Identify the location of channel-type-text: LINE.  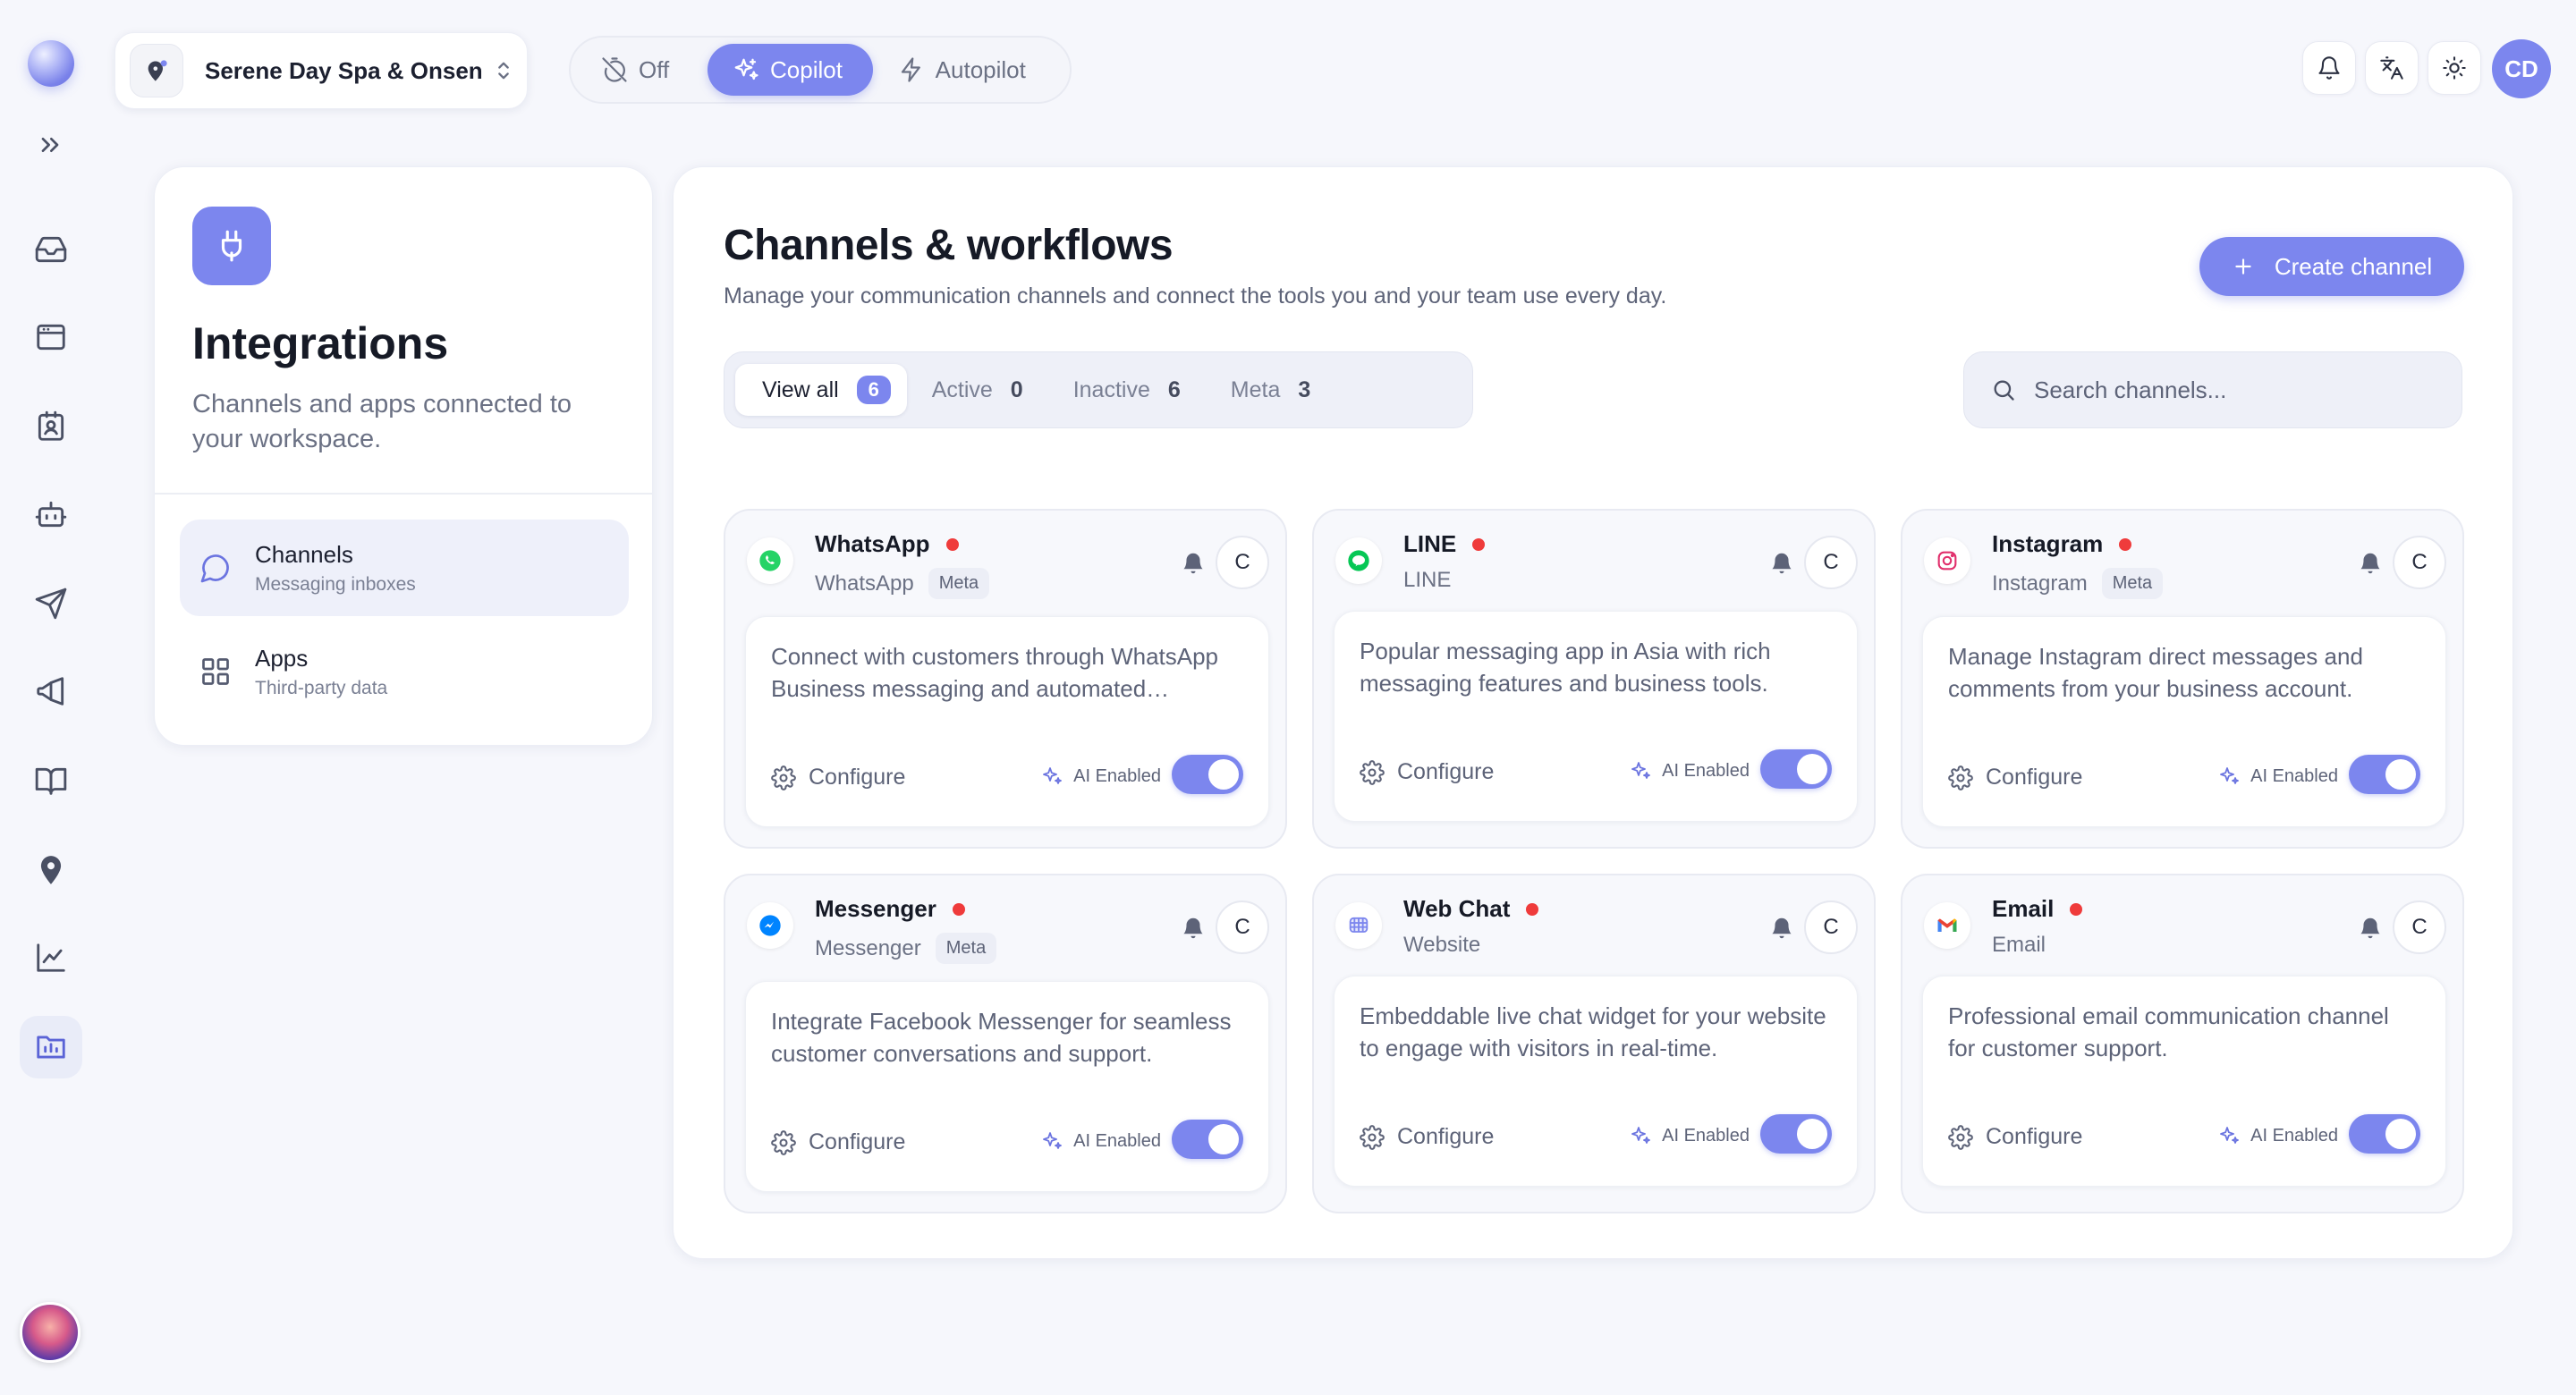
(1427, 580).